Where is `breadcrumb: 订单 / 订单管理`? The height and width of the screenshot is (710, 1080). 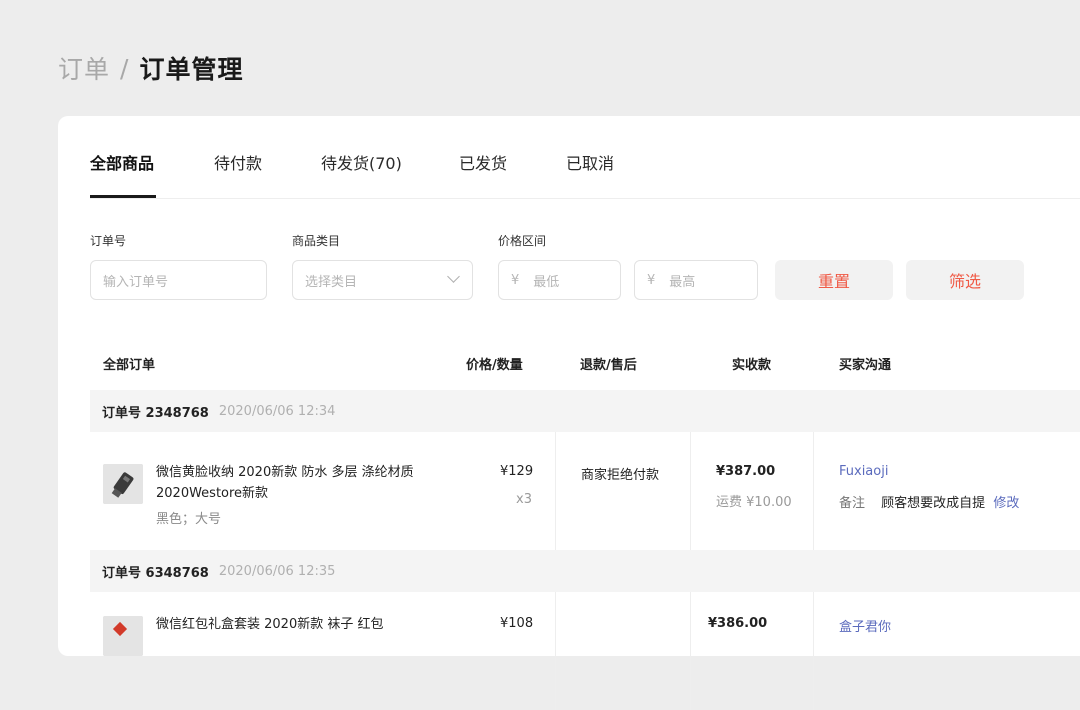 breadcrumb: 订单 / 订单管理 is located at coordinates (150, 68).